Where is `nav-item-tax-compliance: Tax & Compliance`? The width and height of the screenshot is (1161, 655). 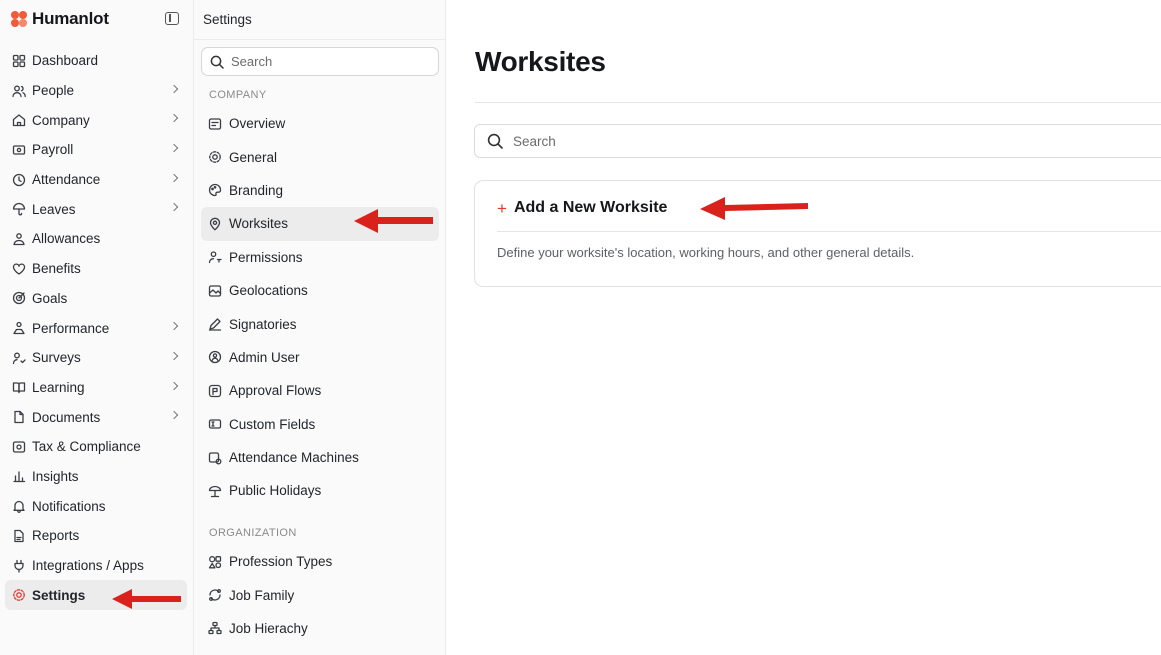 nav-item-tax-compliance: Tax & Compliance is located at coordinates (96, 447).